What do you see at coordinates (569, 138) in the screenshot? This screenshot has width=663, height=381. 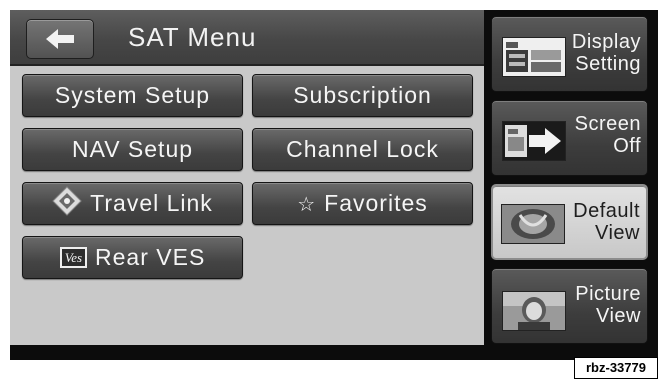 I see `screen-off-button: Screen Off` at bounding box center [569, 138].